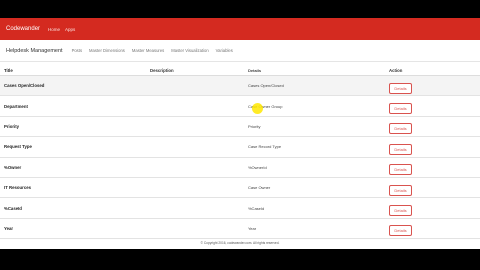 The image size is (480, 270). Describe the element at coordinates (34, 51) in the screenshot. I see `app-title: Helpdesk Management` at that location.